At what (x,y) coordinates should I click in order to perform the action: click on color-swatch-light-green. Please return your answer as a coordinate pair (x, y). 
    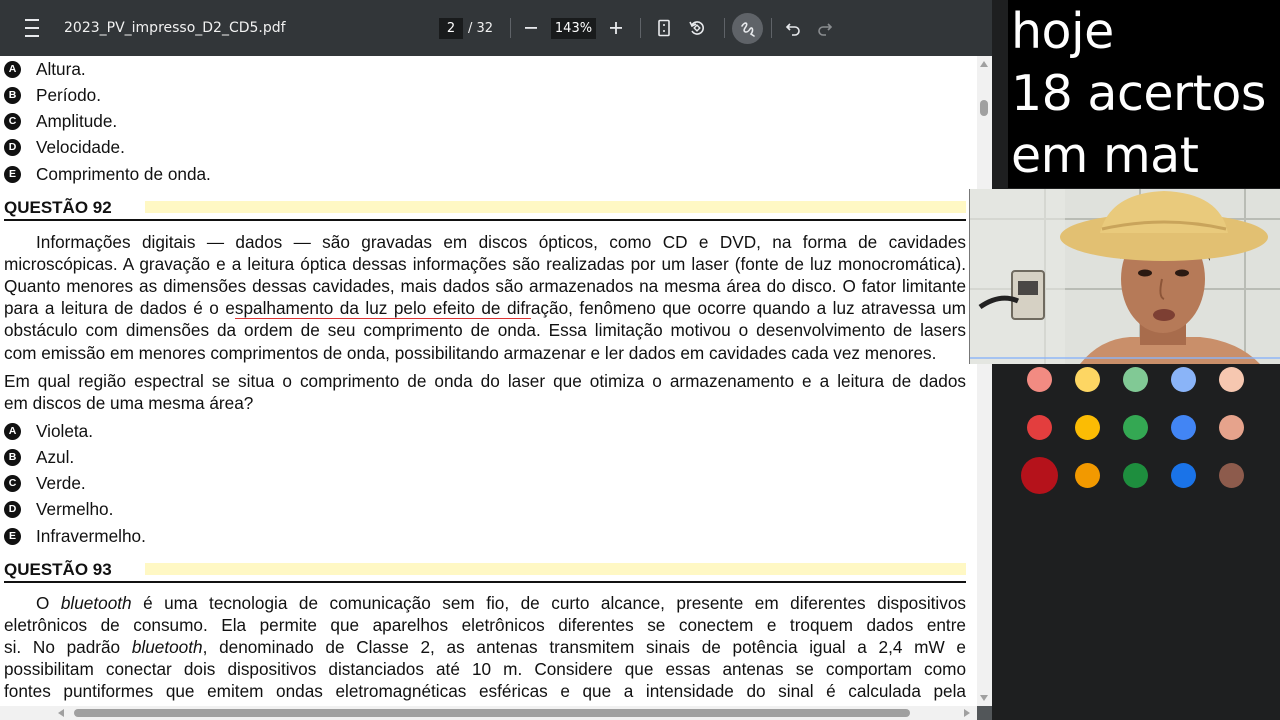
    Looking at the image, I should click on (1135, 379).